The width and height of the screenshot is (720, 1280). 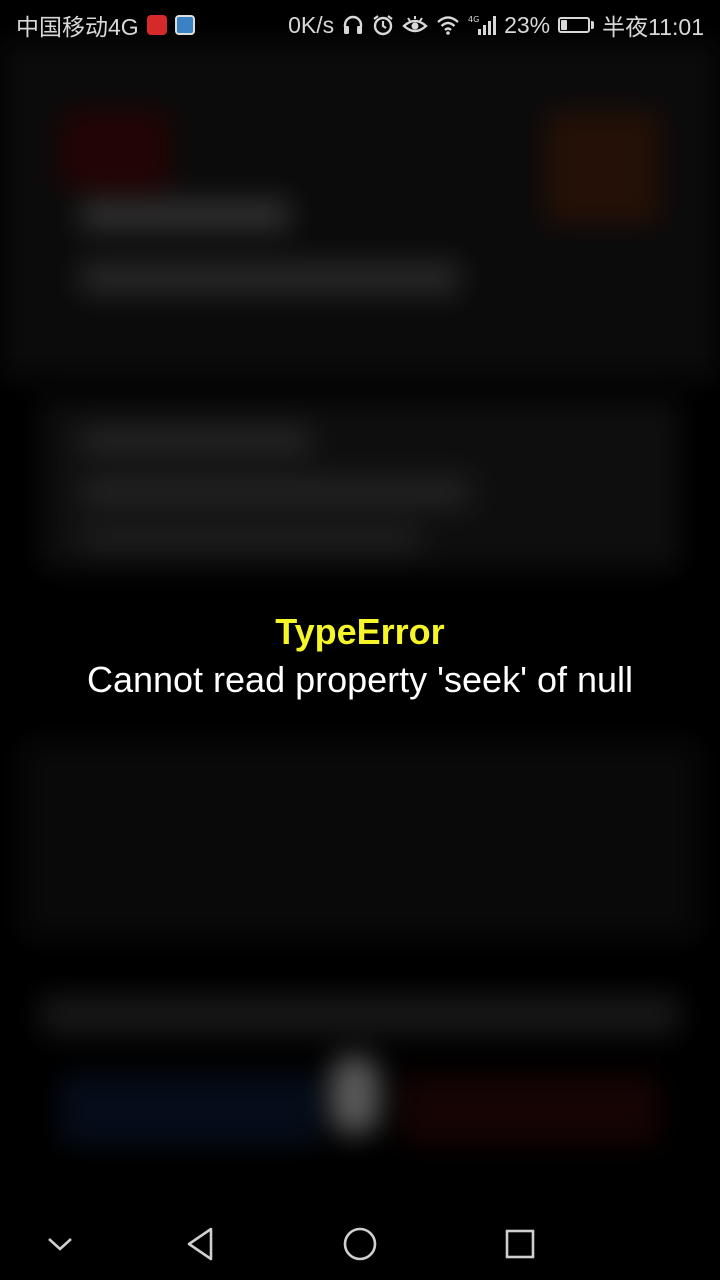 What do you see at coordinates (482, 25) in the screenshot?
I see `signal-4g-icon: 4G` at bounding box center [482, 25].